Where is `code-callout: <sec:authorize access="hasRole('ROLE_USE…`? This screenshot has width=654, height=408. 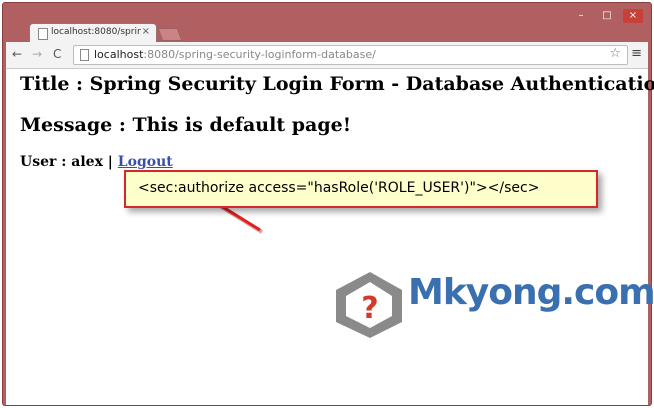
code-callout: <sec:authorize access="hasRole('ROLE_USE… is located at coordinates (361, 189).